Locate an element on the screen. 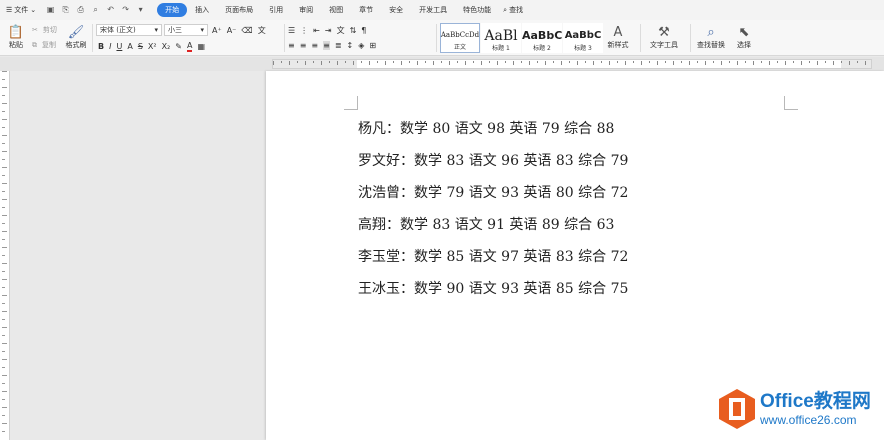 The height and width of the screenshot is (440, 884). italic-icon: I is located at coordinates (110, 46).